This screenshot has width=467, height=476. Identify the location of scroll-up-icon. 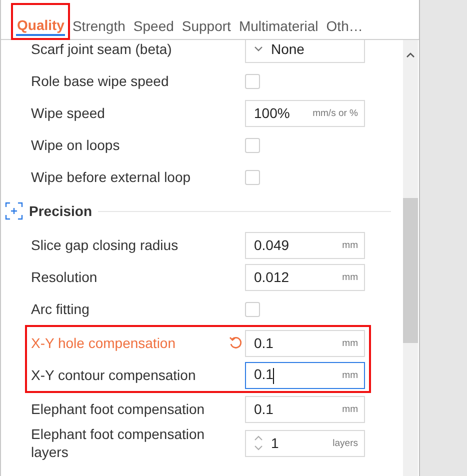
(410, 55).